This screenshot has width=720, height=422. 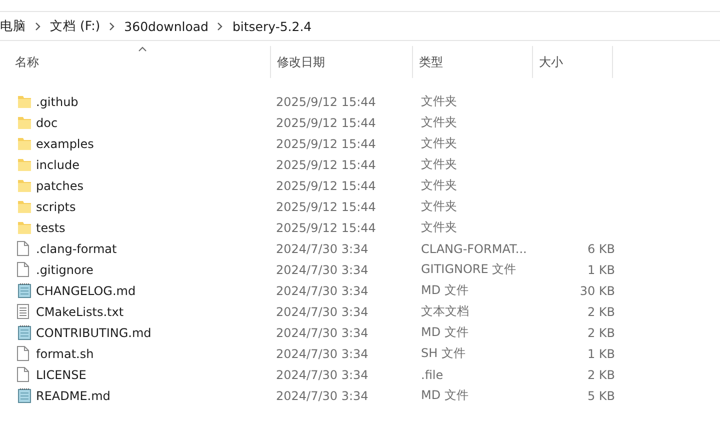 I want to click on file-name: CMakeLists.txt, so click(x=80, y=311).